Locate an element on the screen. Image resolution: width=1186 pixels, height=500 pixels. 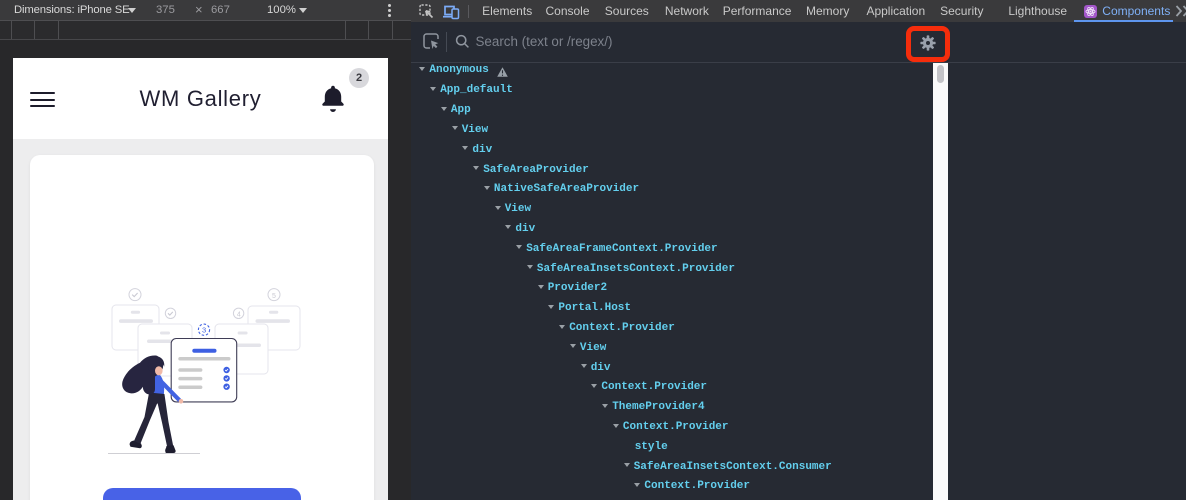
svg-text: 5 is located at coordinates (274, 296).